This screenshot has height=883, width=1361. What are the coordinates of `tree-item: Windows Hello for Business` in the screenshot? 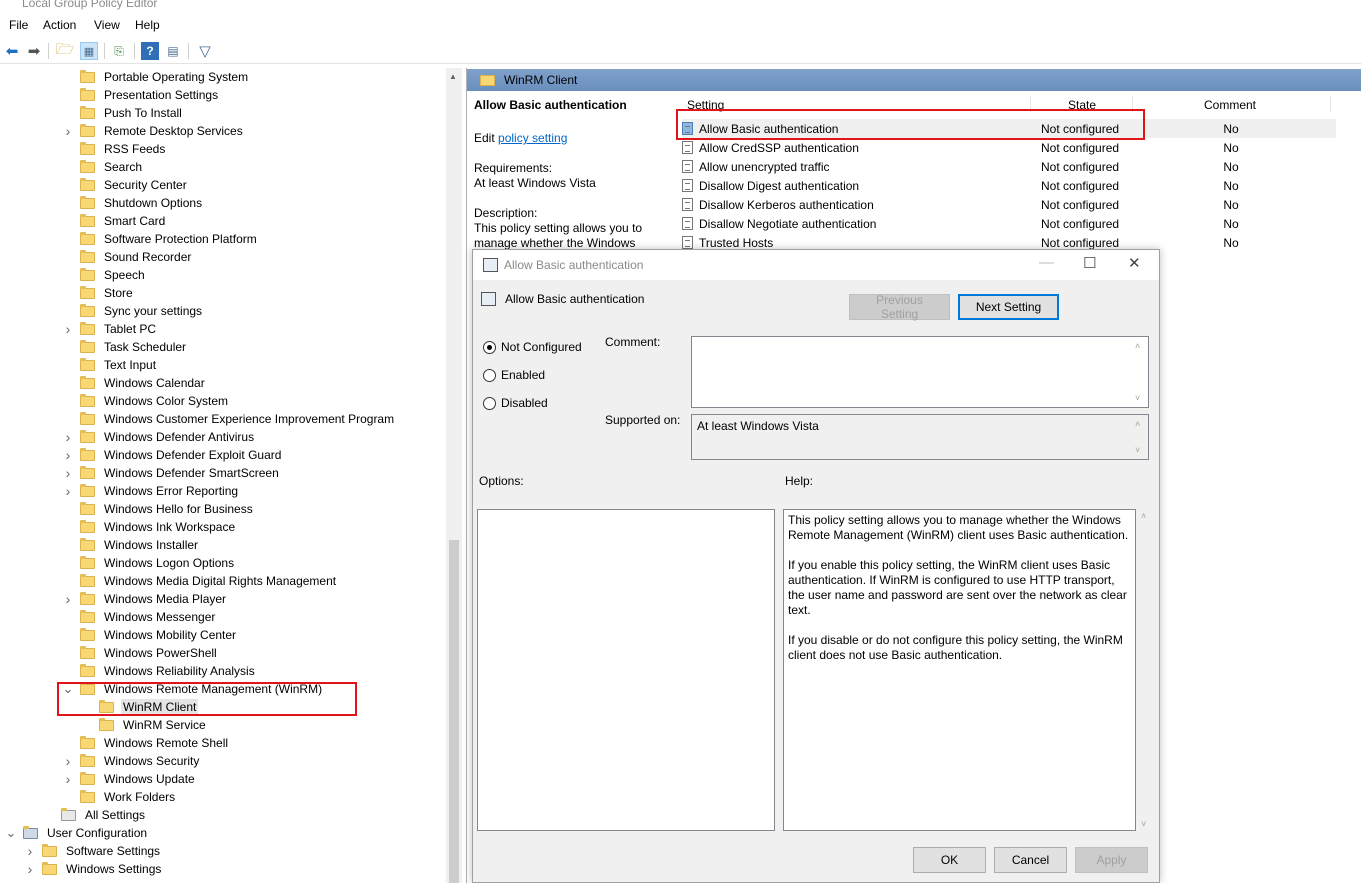 It's located at (158, 509).